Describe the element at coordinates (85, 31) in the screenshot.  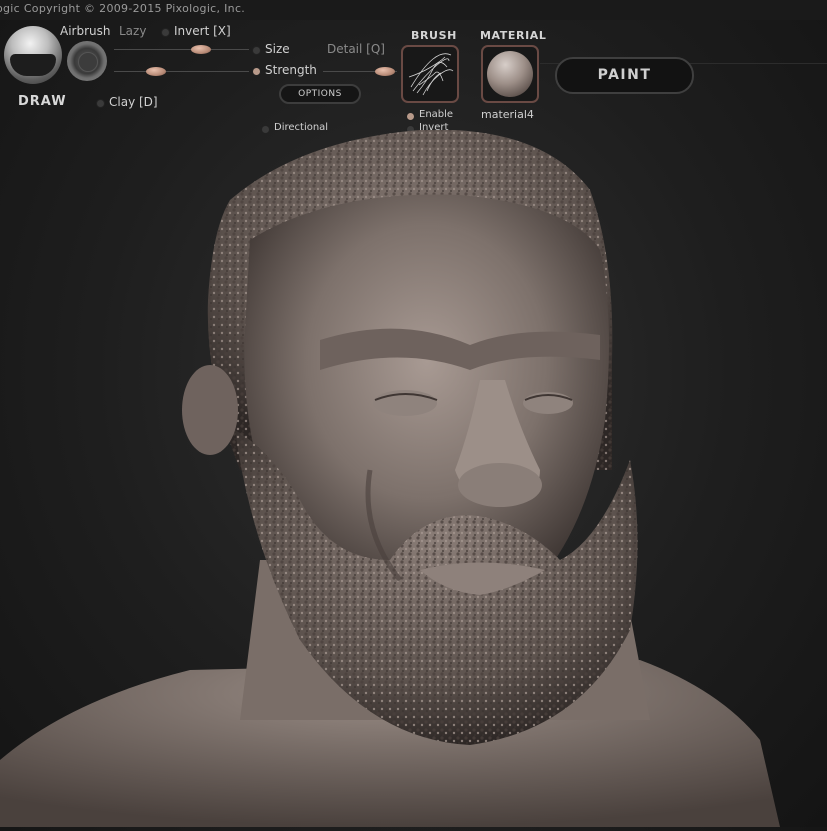
I see `airbrush-label: Airbrush` at that location.